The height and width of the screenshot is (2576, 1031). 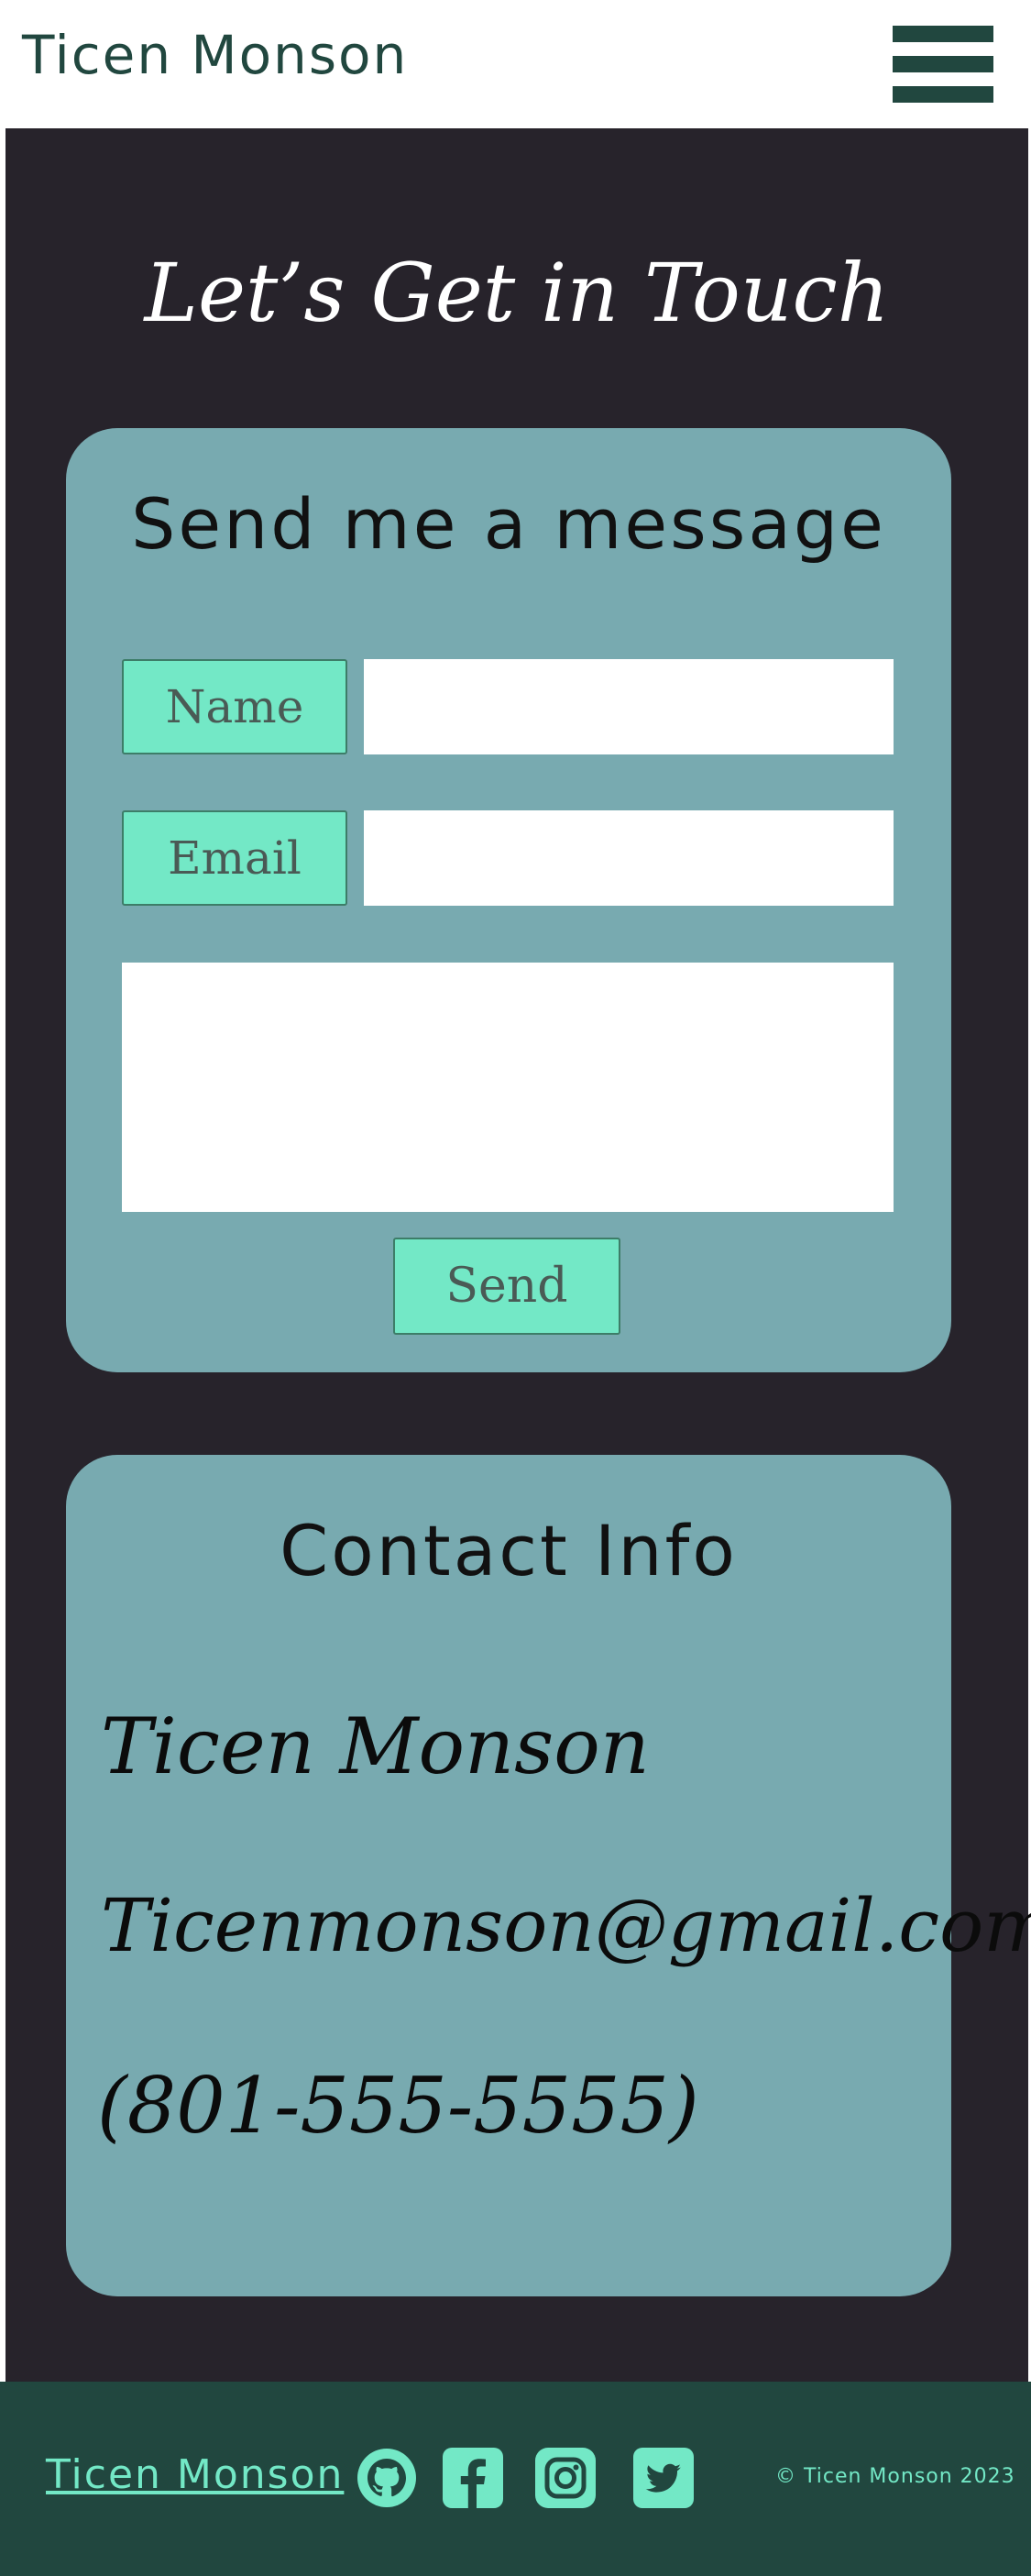 I want to click on facebook-icon, so click(x=473, y=2478).